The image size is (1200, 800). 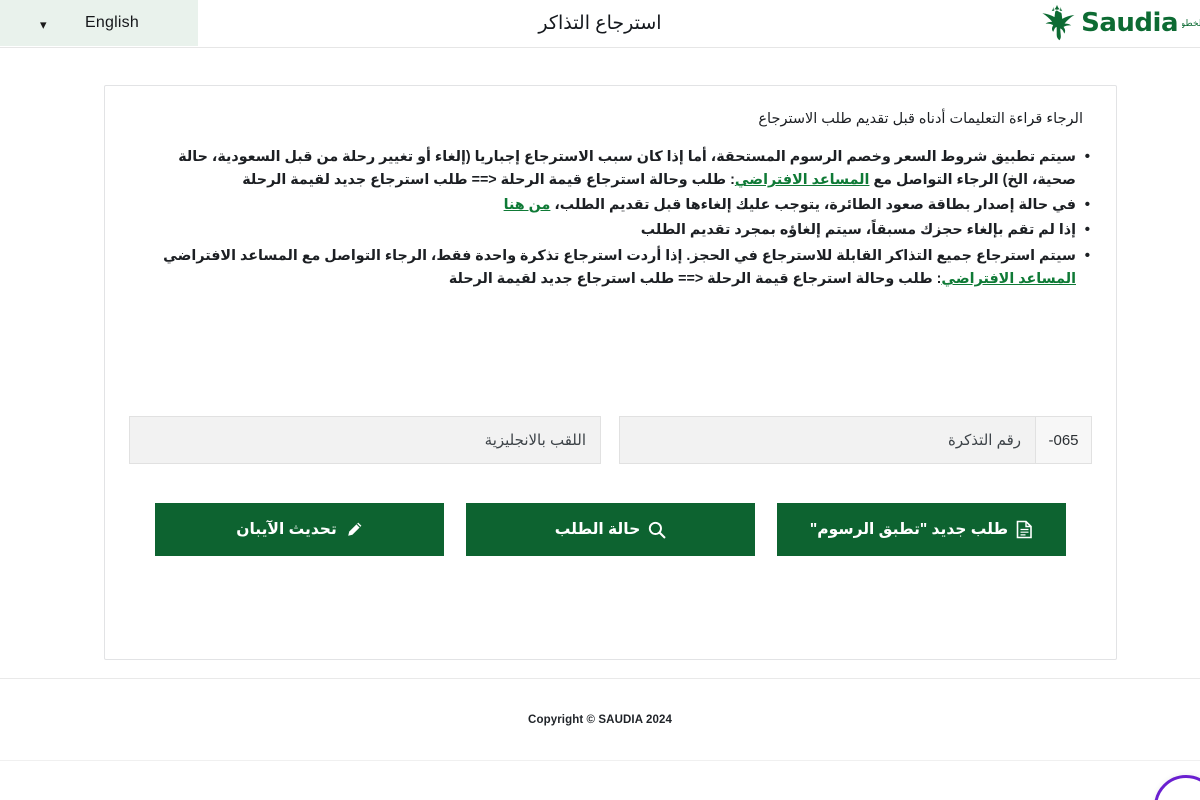 I want to click on page-title: استرجاع التذاكر, so click(x=600, y=23).